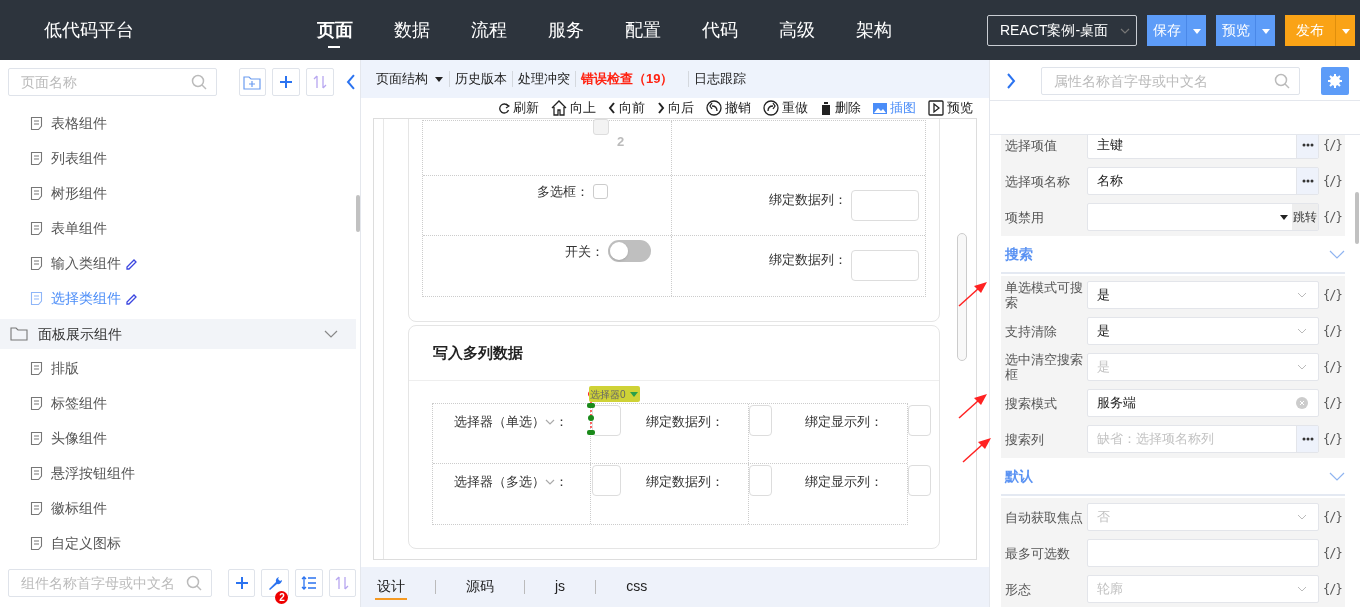 The height and width of the screenshot is (607, 1360). I want to click on toolbar-button: 删除, so click(840, 108).